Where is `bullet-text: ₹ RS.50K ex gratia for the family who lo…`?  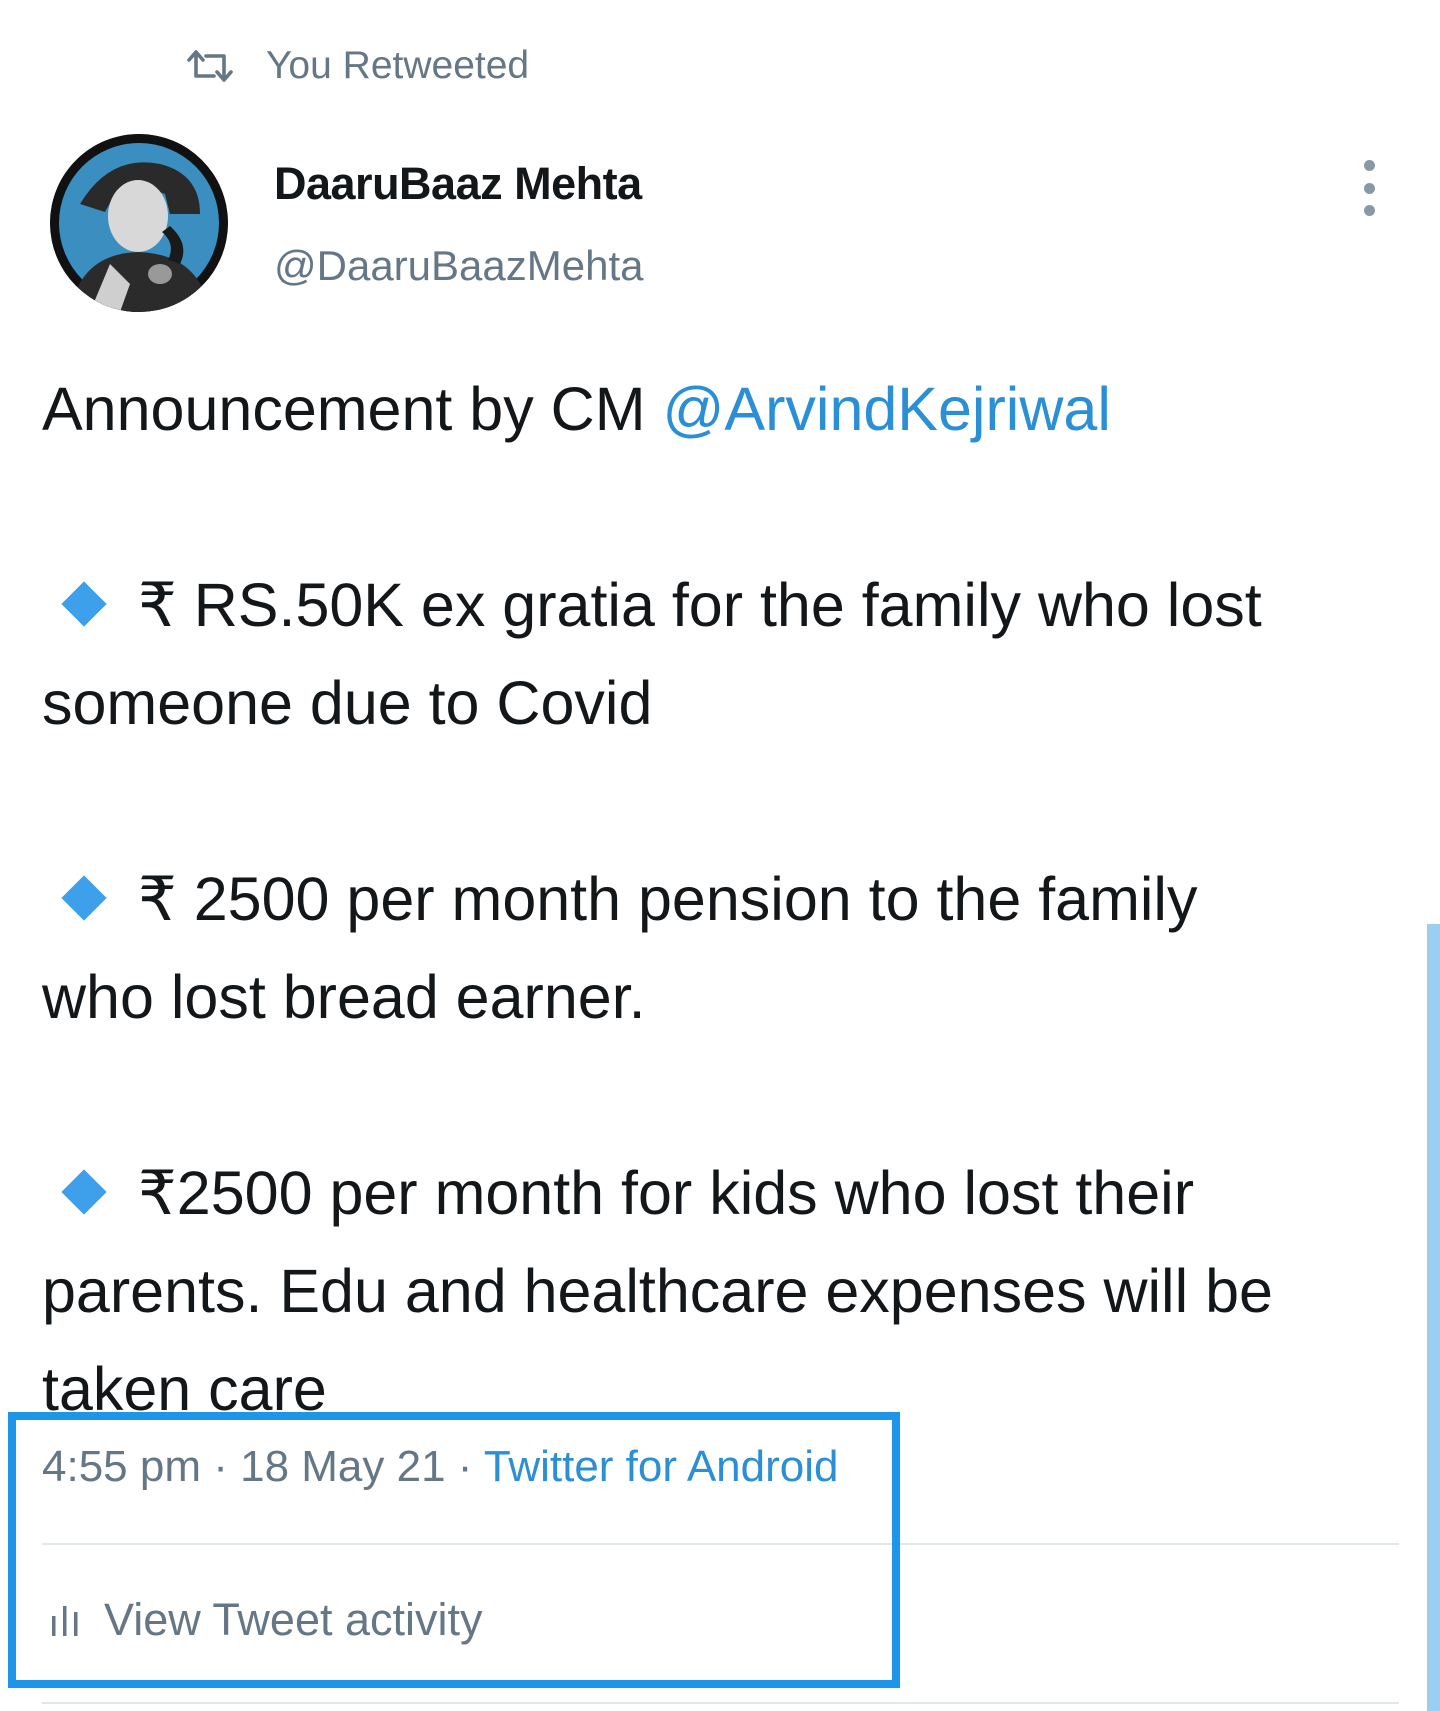 bullet-text: ₹ RS.50K ex gratia for the family who lo… is located at coordinates (700, 605).